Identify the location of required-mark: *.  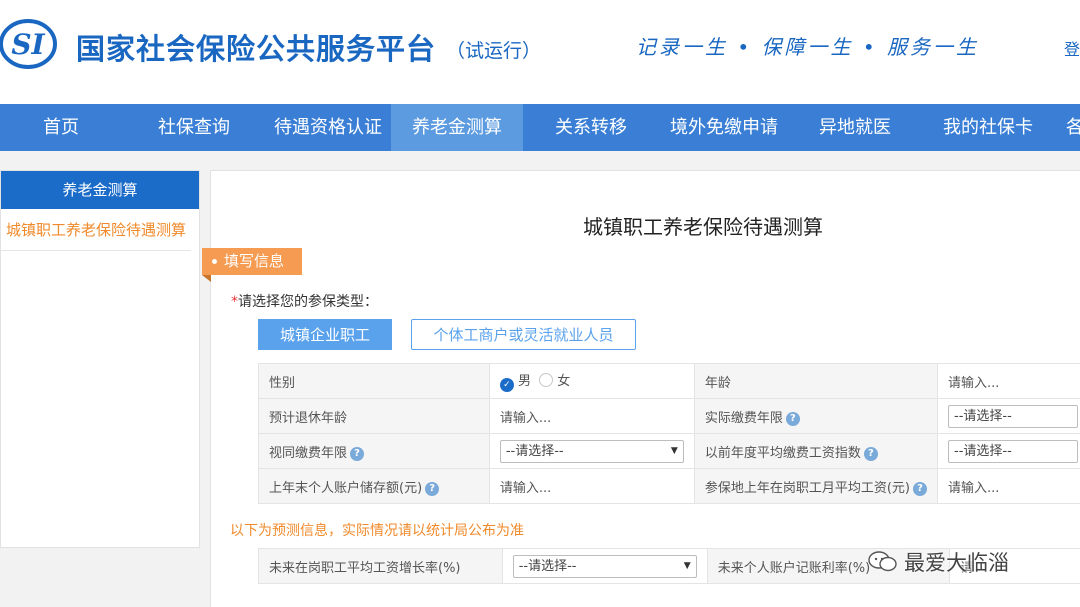
(234, 302).